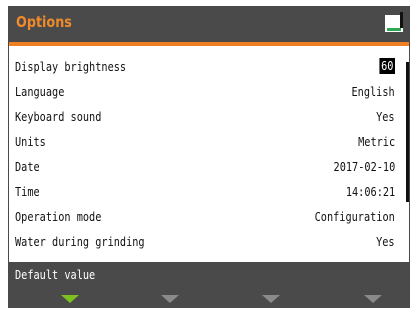 The image size is (417, 314). Describe the element at coordinates (58, 116) in the screenshot. I see `setting-label: Keyboard sound` at that location.